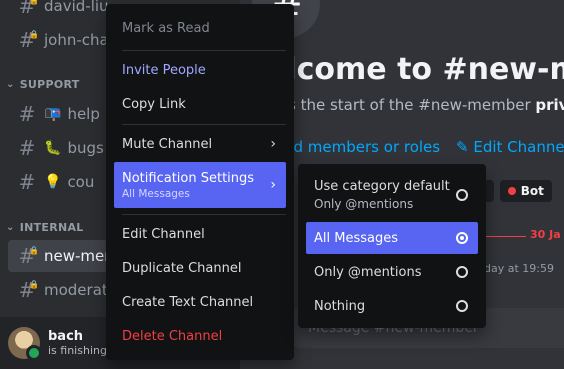 Image resolution: width=564 pixels, height=369 pixels. Describe the element at coordinates (45, 227) in the screenshot. I see `category-internal: ⌄ INTERNAL` at that location.